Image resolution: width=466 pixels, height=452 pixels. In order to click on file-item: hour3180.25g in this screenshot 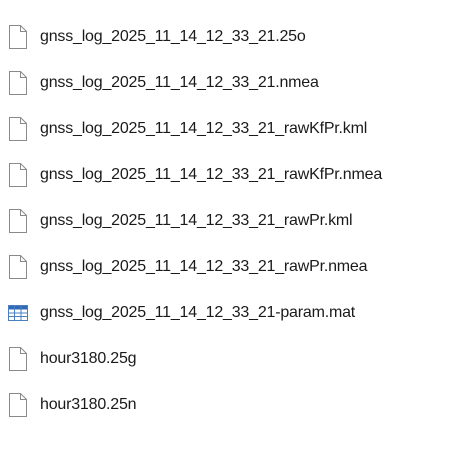, I will do `click(233, 359)`.